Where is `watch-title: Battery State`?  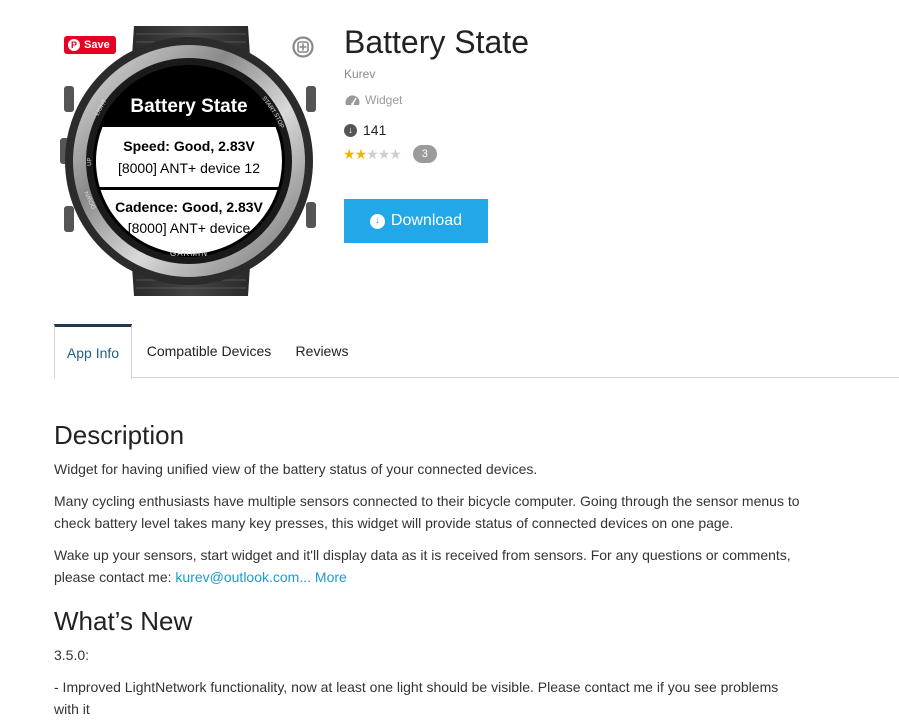 watch-title: Battery State is located at coordinates (188, 106).